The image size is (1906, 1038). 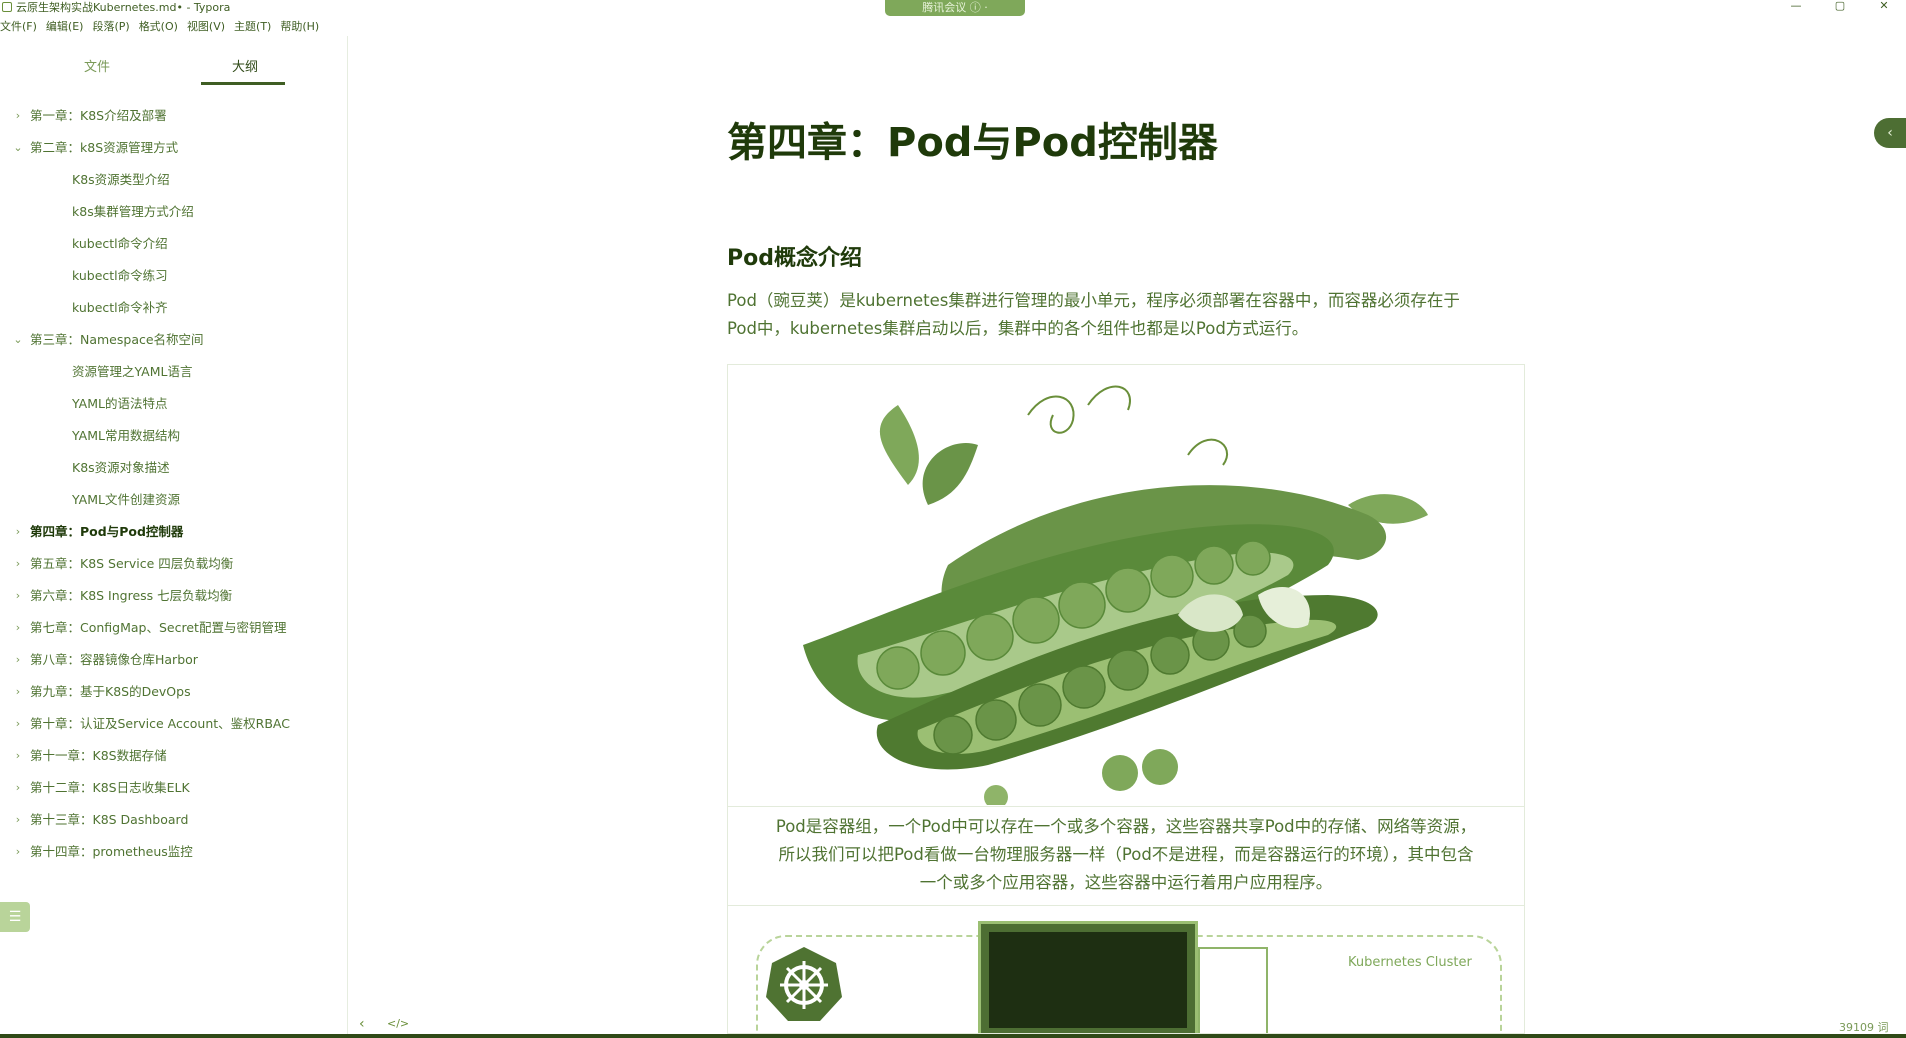 What do you see at coordinates (1864, 1027) in the screenshot?
I see `word-count: 39109 词` at bounding box center [1864, 1027].